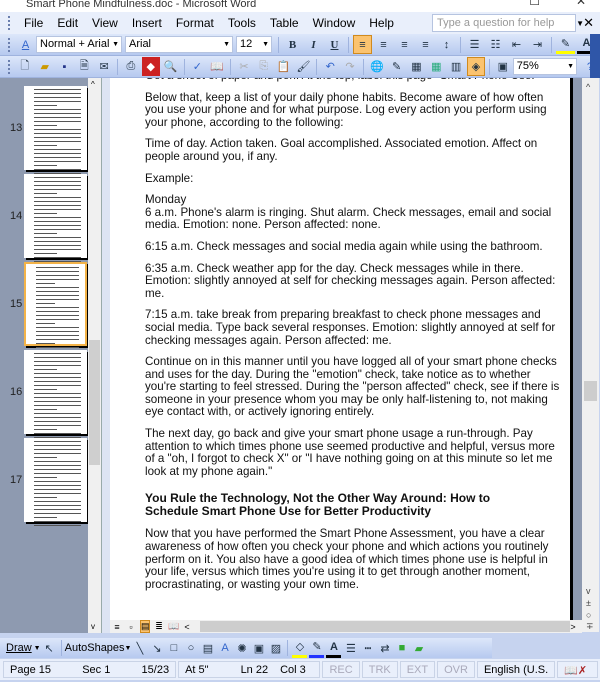  I want to click on scroll-right-icon: >, so click(573, 627).